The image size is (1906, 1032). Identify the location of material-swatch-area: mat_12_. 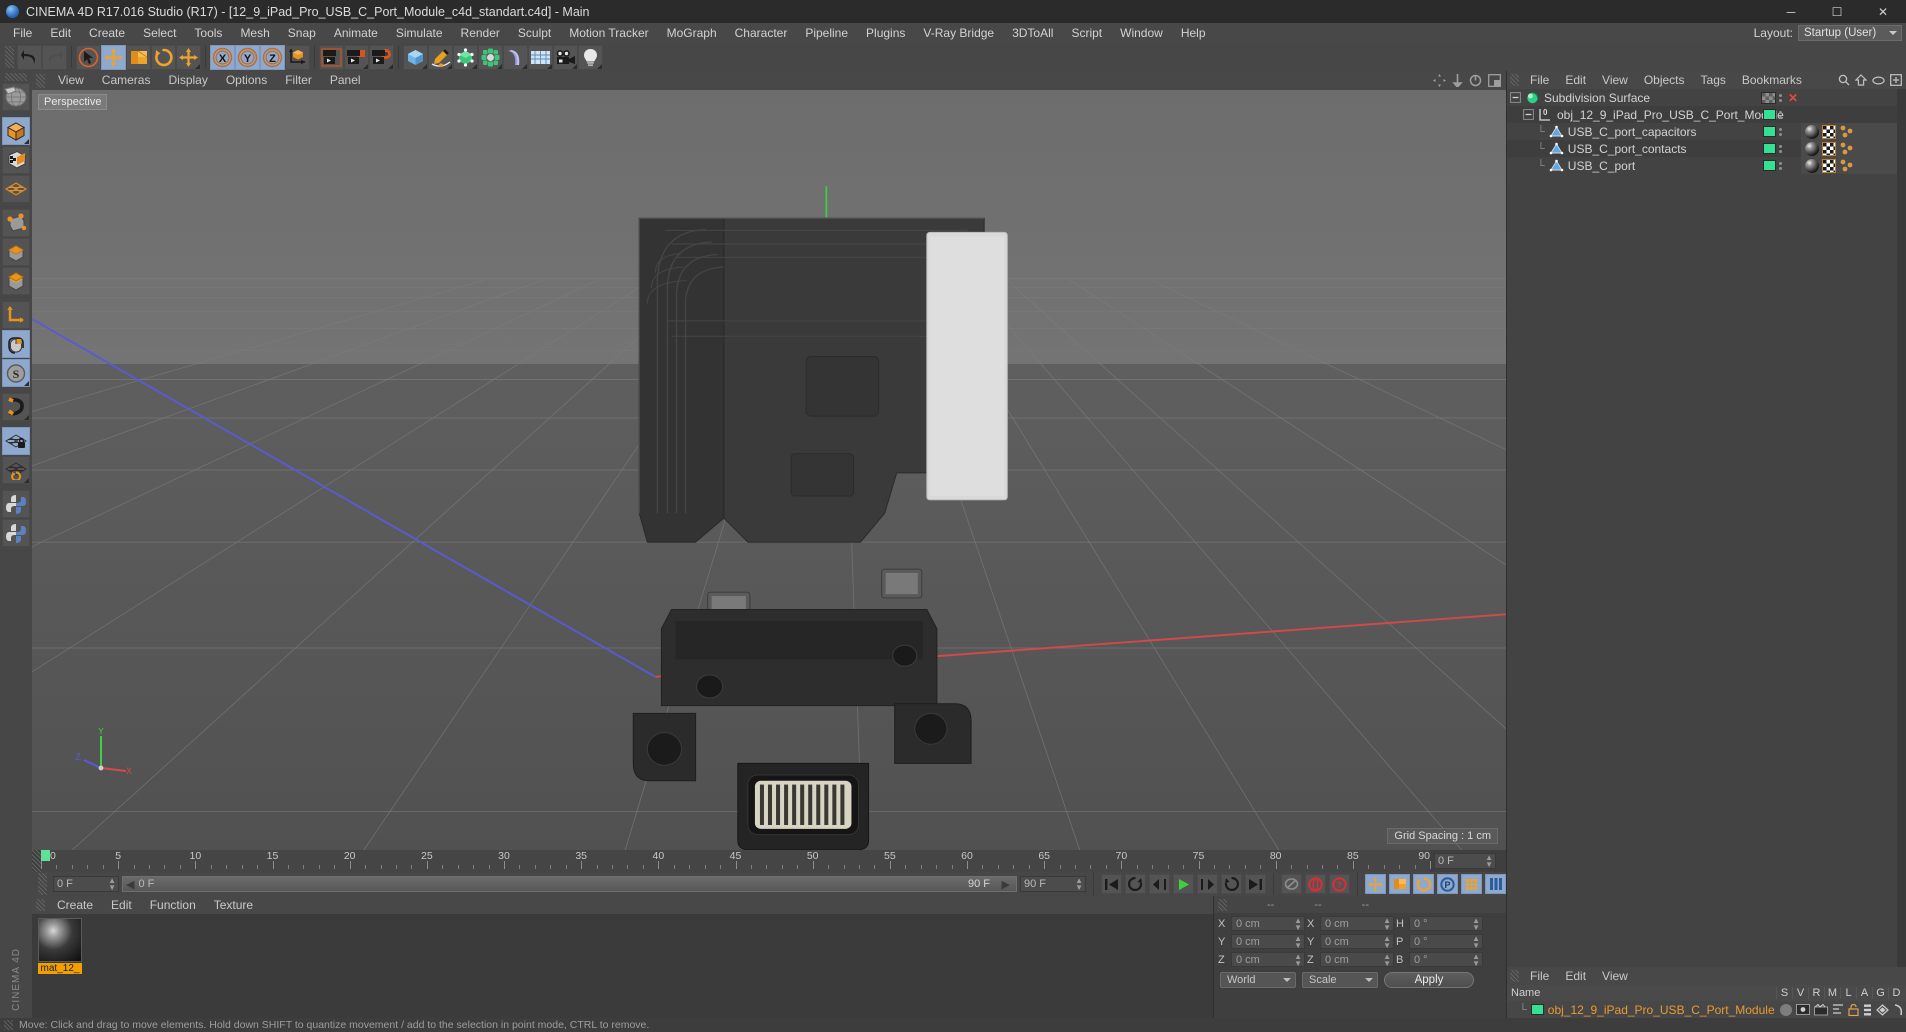
(622, 966).